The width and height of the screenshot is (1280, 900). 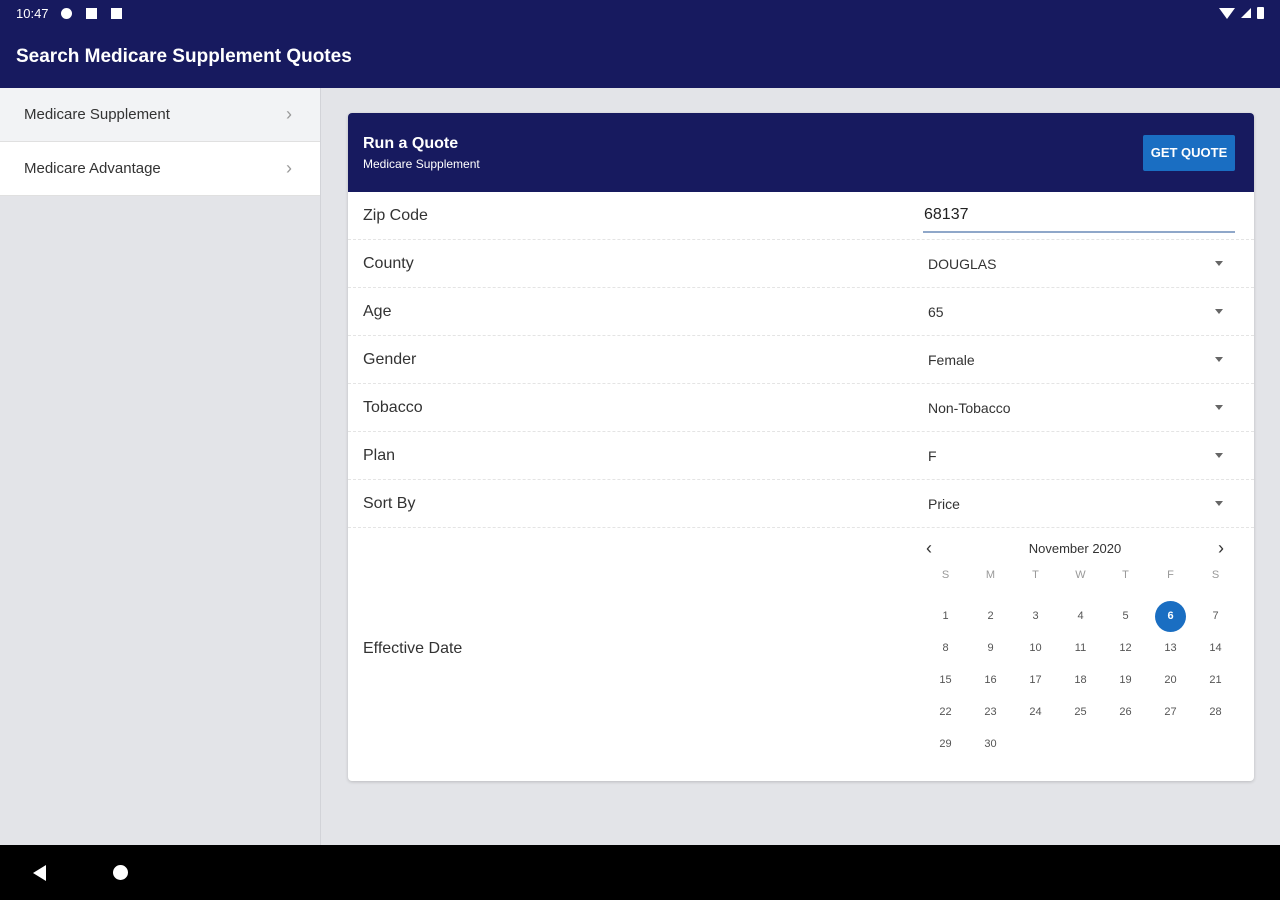 I want to click on calendar-day: 11, so click(x=1080, y=648).